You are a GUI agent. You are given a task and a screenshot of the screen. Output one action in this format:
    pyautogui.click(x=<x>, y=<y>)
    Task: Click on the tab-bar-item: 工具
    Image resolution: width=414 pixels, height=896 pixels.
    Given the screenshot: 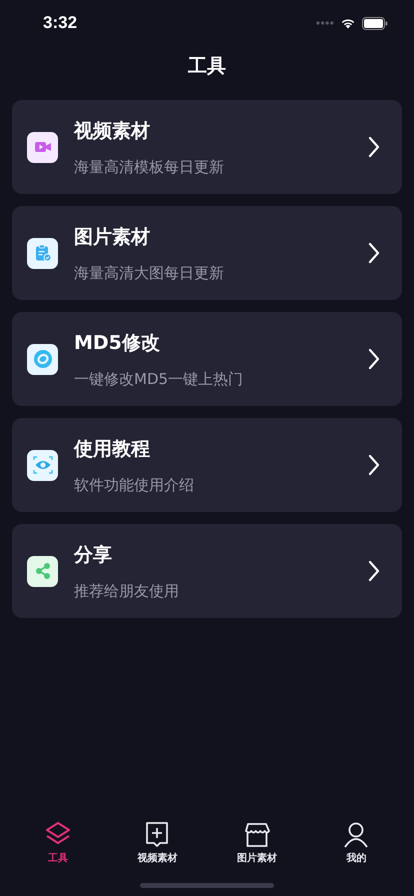 What is the action you would take?
    pyautogui.click(x=58, y=846)
    